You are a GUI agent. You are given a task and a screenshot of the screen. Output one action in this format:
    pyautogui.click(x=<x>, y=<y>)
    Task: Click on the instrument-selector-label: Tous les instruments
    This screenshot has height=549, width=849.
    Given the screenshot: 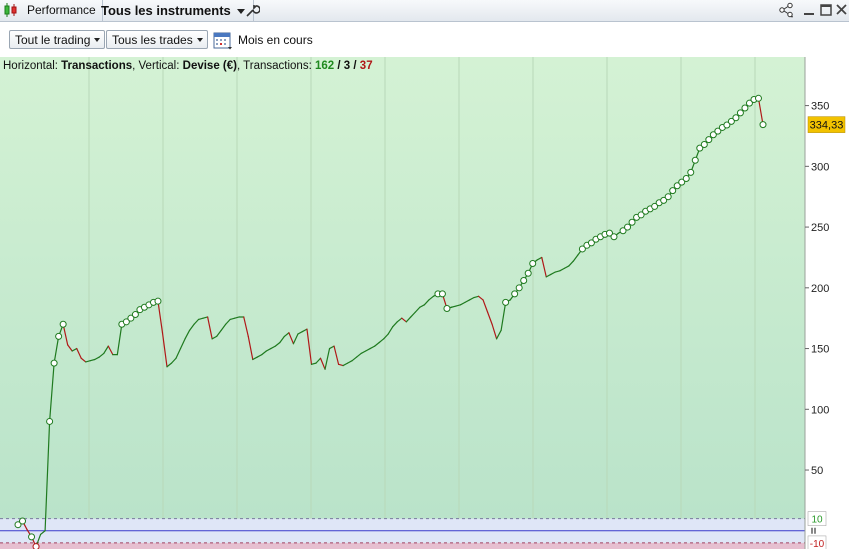 What is the action you would take?
    pyautogui.click(x=166, y=10)
    